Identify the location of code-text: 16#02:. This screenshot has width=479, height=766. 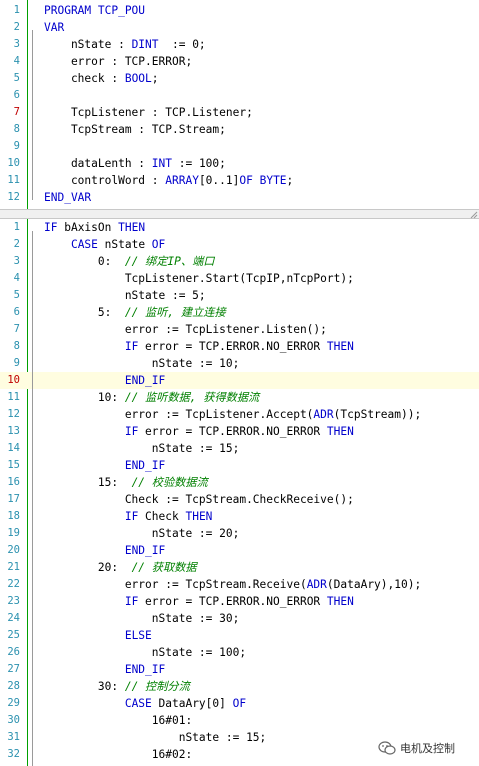
(118, 754).